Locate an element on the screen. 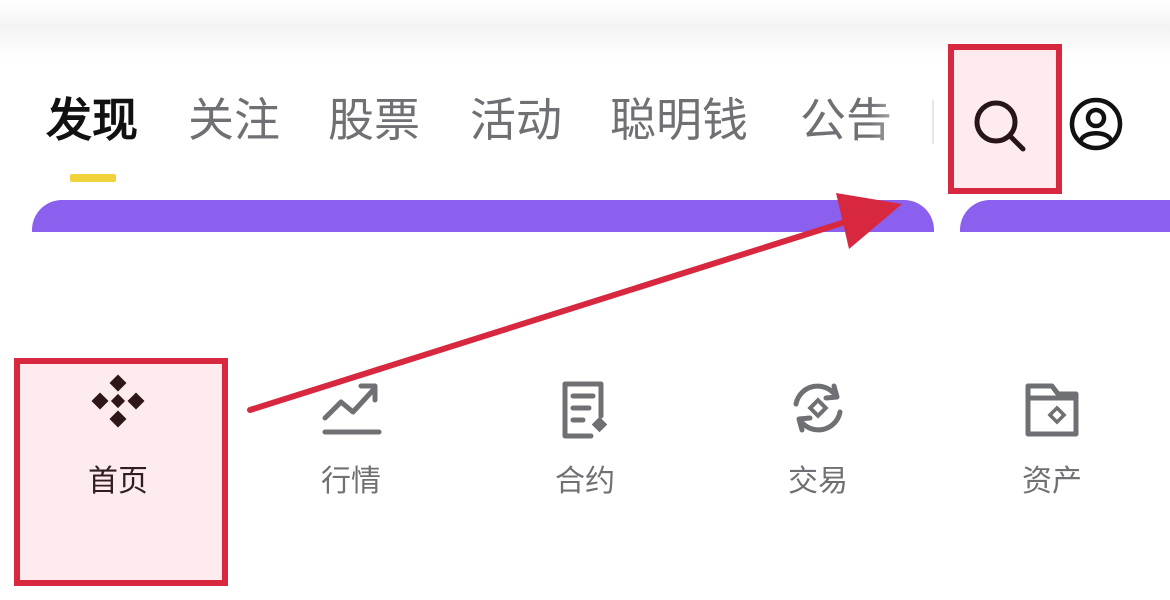 The image size is (1170, 600). profile-button is located at coordinates (1096, 124).